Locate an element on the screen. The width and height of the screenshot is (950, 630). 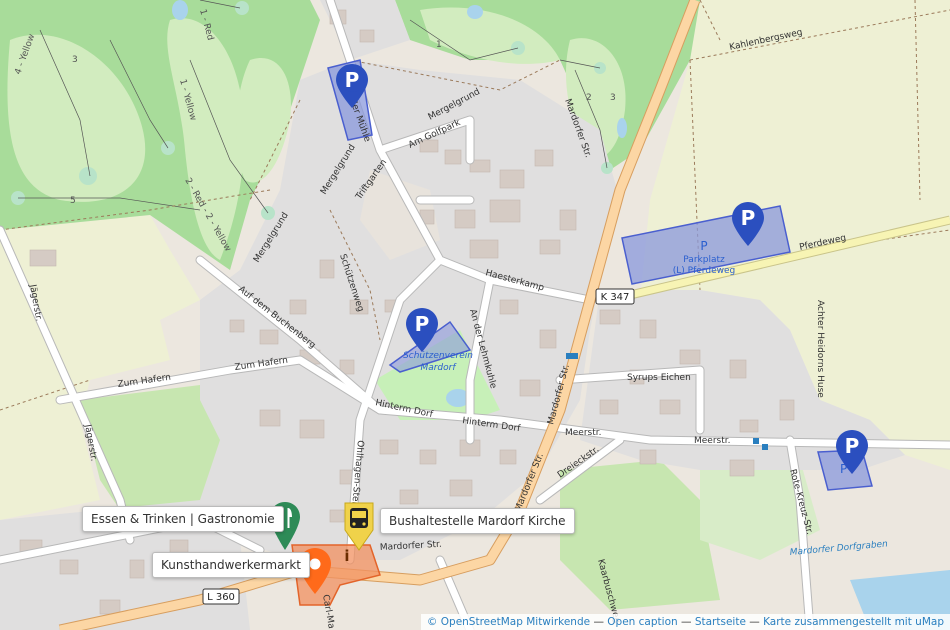
poi-label-kunsthandwerkermarkt: Kunsthandwerkermarkt is located at coordinates (231, 565).